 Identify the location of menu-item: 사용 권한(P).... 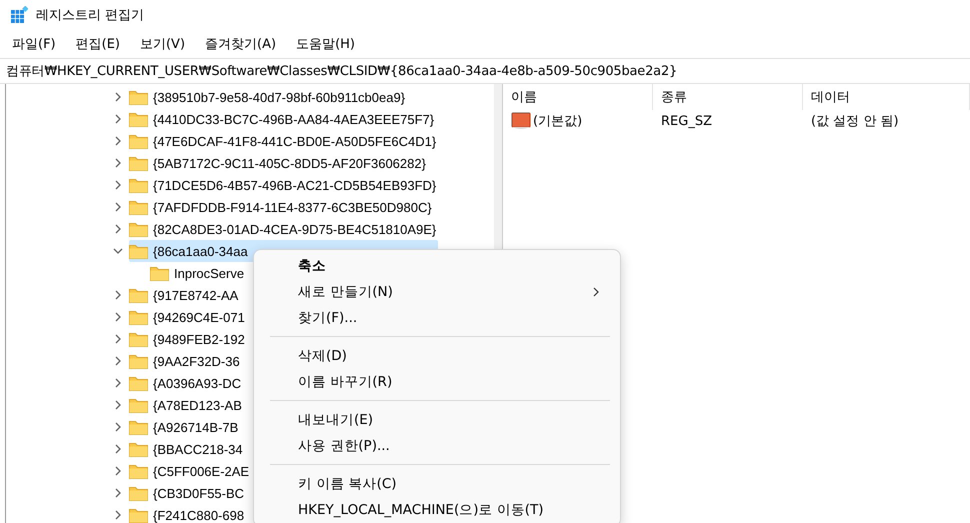
(344, 446).